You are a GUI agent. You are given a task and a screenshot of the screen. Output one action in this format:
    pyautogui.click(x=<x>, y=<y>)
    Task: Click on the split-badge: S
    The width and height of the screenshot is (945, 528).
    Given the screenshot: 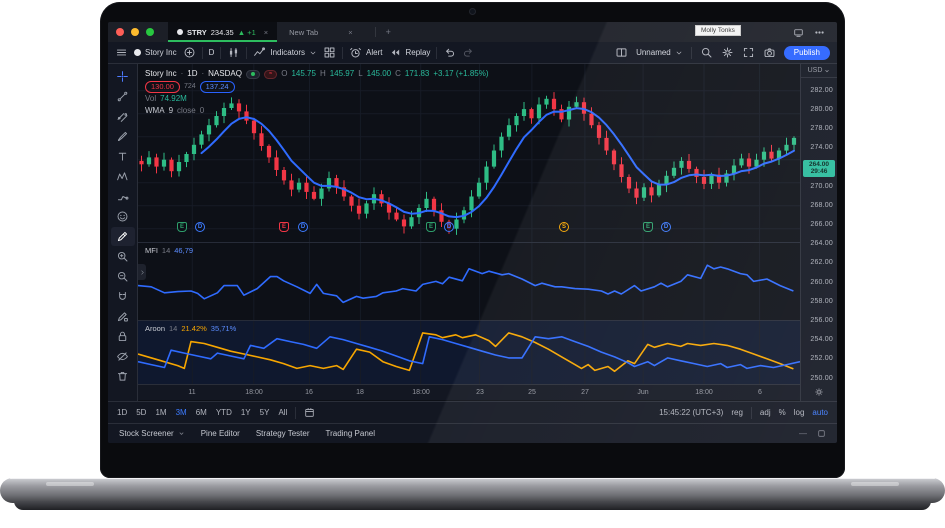 What is the action you would take?
    pyautogui.click(x=564, y=227)
    